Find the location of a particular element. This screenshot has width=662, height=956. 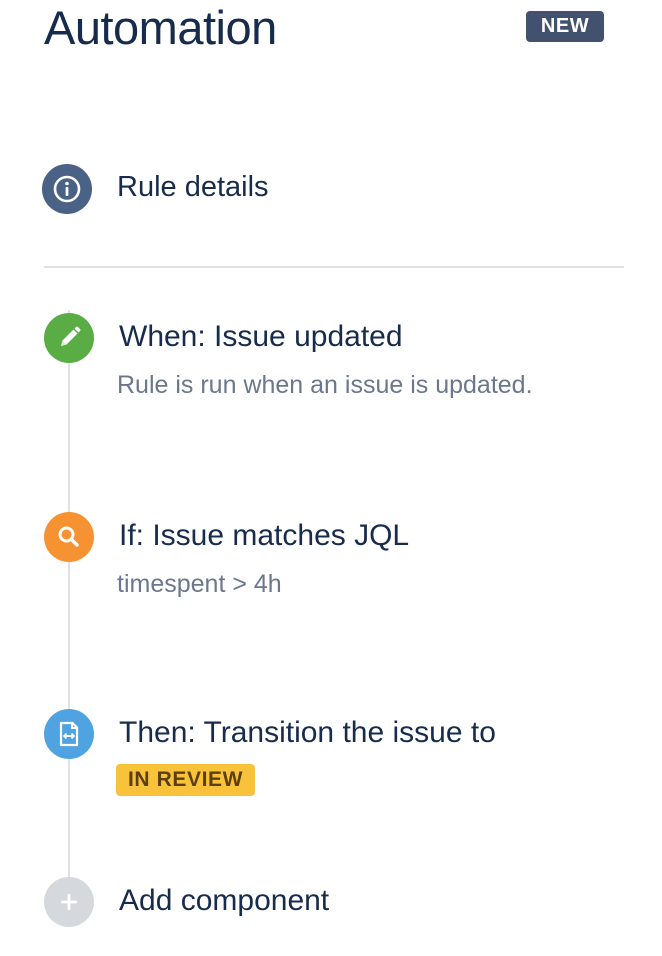

add-component-label: Add component is located at coordinates (224, 900).